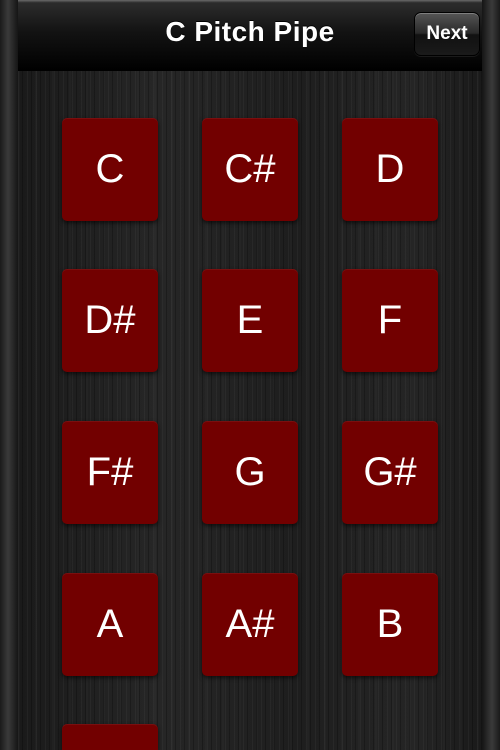  Describe the element at coordinates (110, 624) in the screenshot. I see `note-key-a: A` at that location.